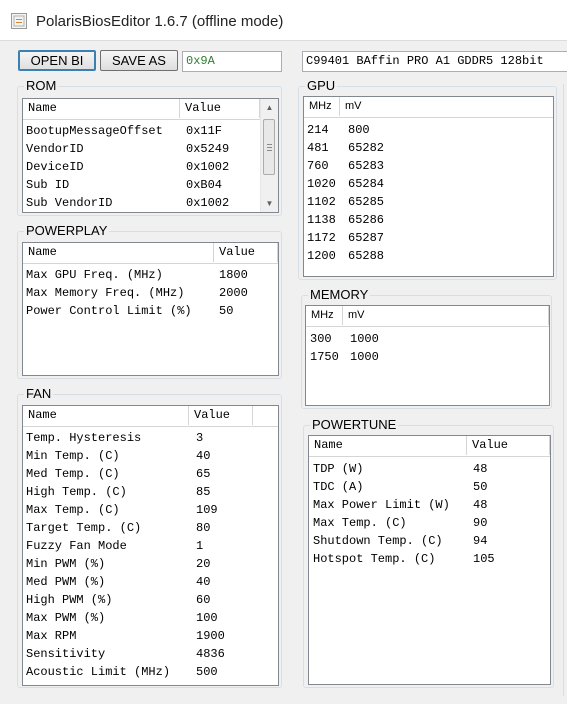  What do you see at coordinates (150, 528) in the screenshot?
I see `fan-row: Target Temp. (C) 80` at bounding box center [150, 528].